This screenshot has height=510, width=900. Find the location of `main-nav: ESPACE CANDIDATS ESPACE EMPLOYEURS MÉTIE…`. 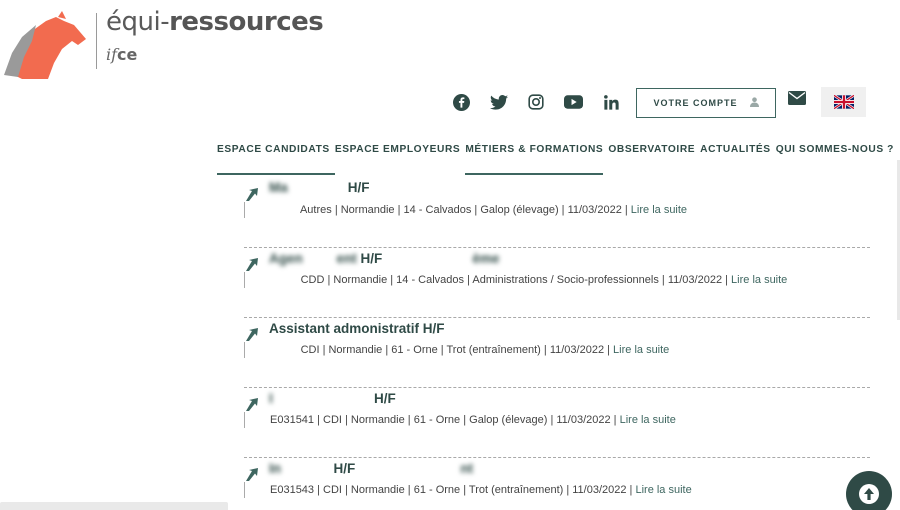

main-nav: ESPACE CANDIDATS ESPACE EMPLOYEURS MÉTIE… is located at coordinates (558, 159).